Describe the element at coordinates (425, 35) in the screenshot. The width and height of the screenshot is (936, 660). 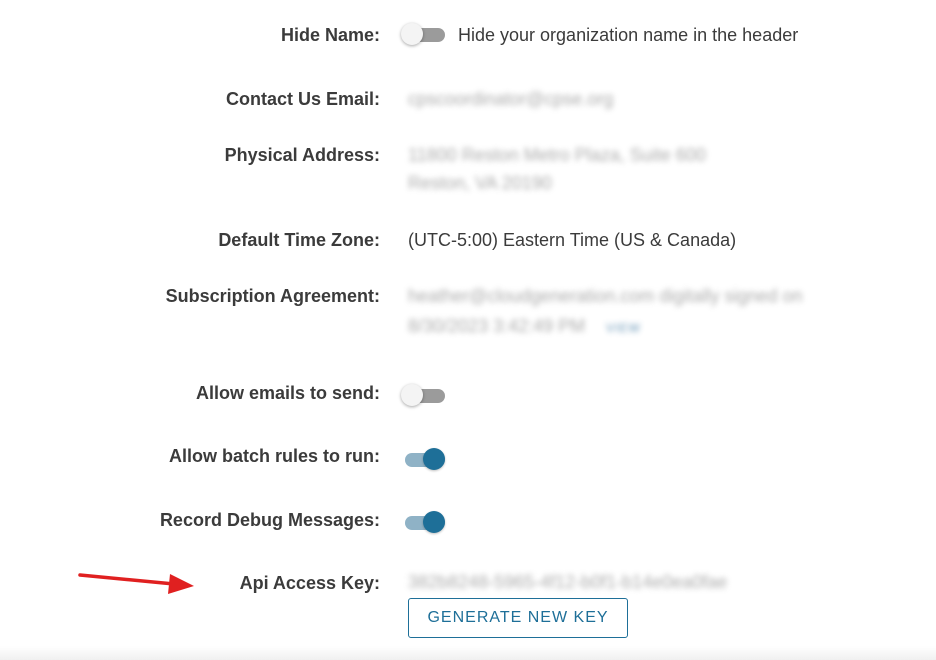
I see `hide-name-toggle` at that location.